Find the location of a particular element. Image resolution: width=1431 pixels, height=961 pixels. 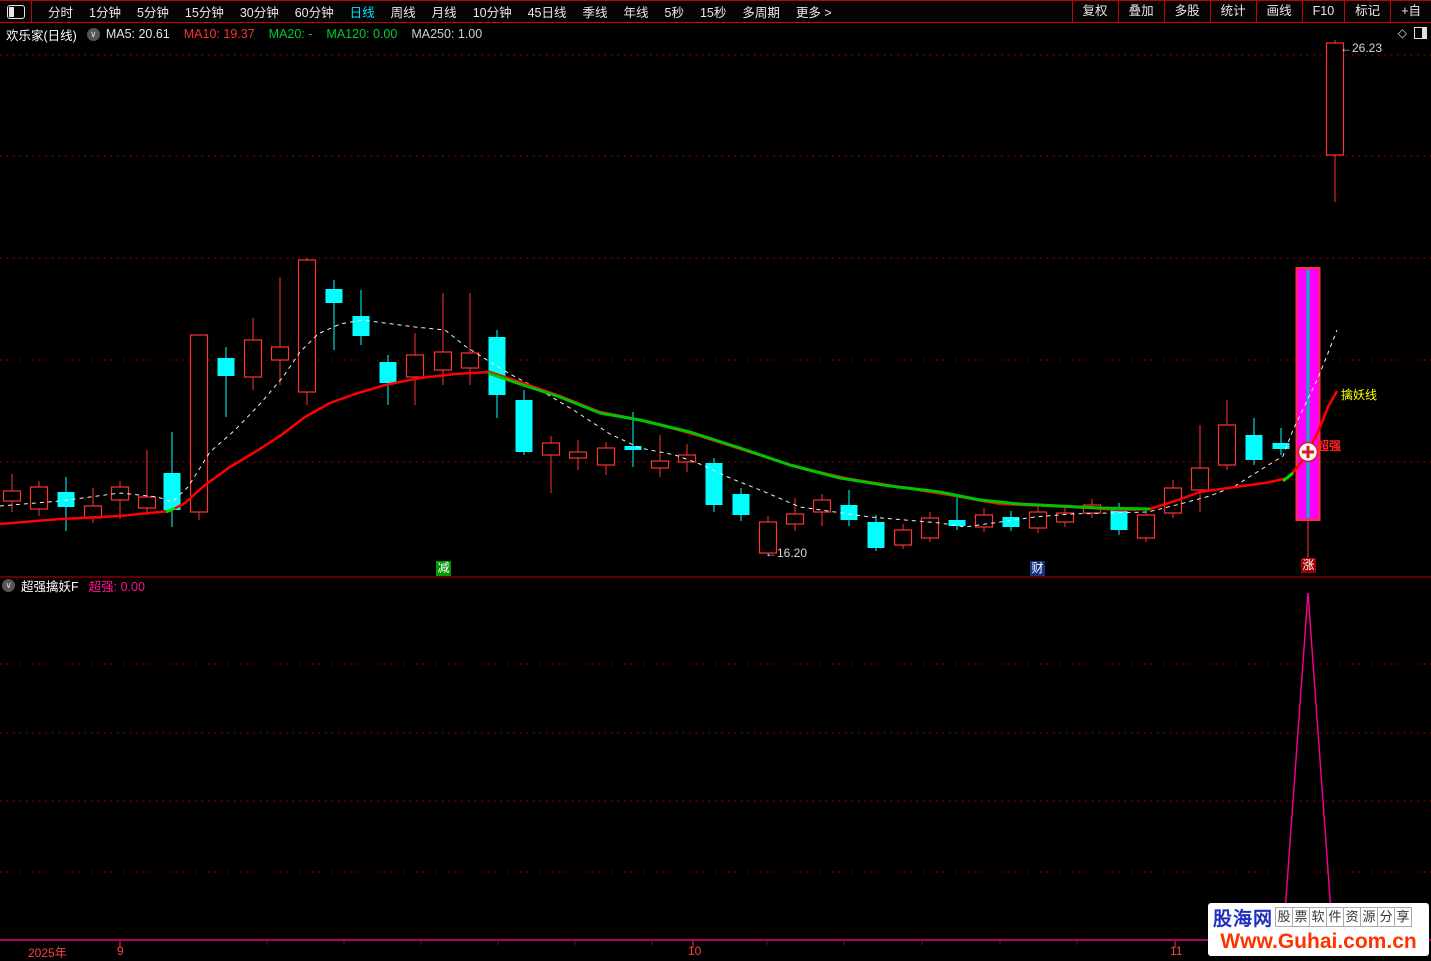

watermark-url: Www.Guhai.com.cn is located at coordinates (1318, 941).